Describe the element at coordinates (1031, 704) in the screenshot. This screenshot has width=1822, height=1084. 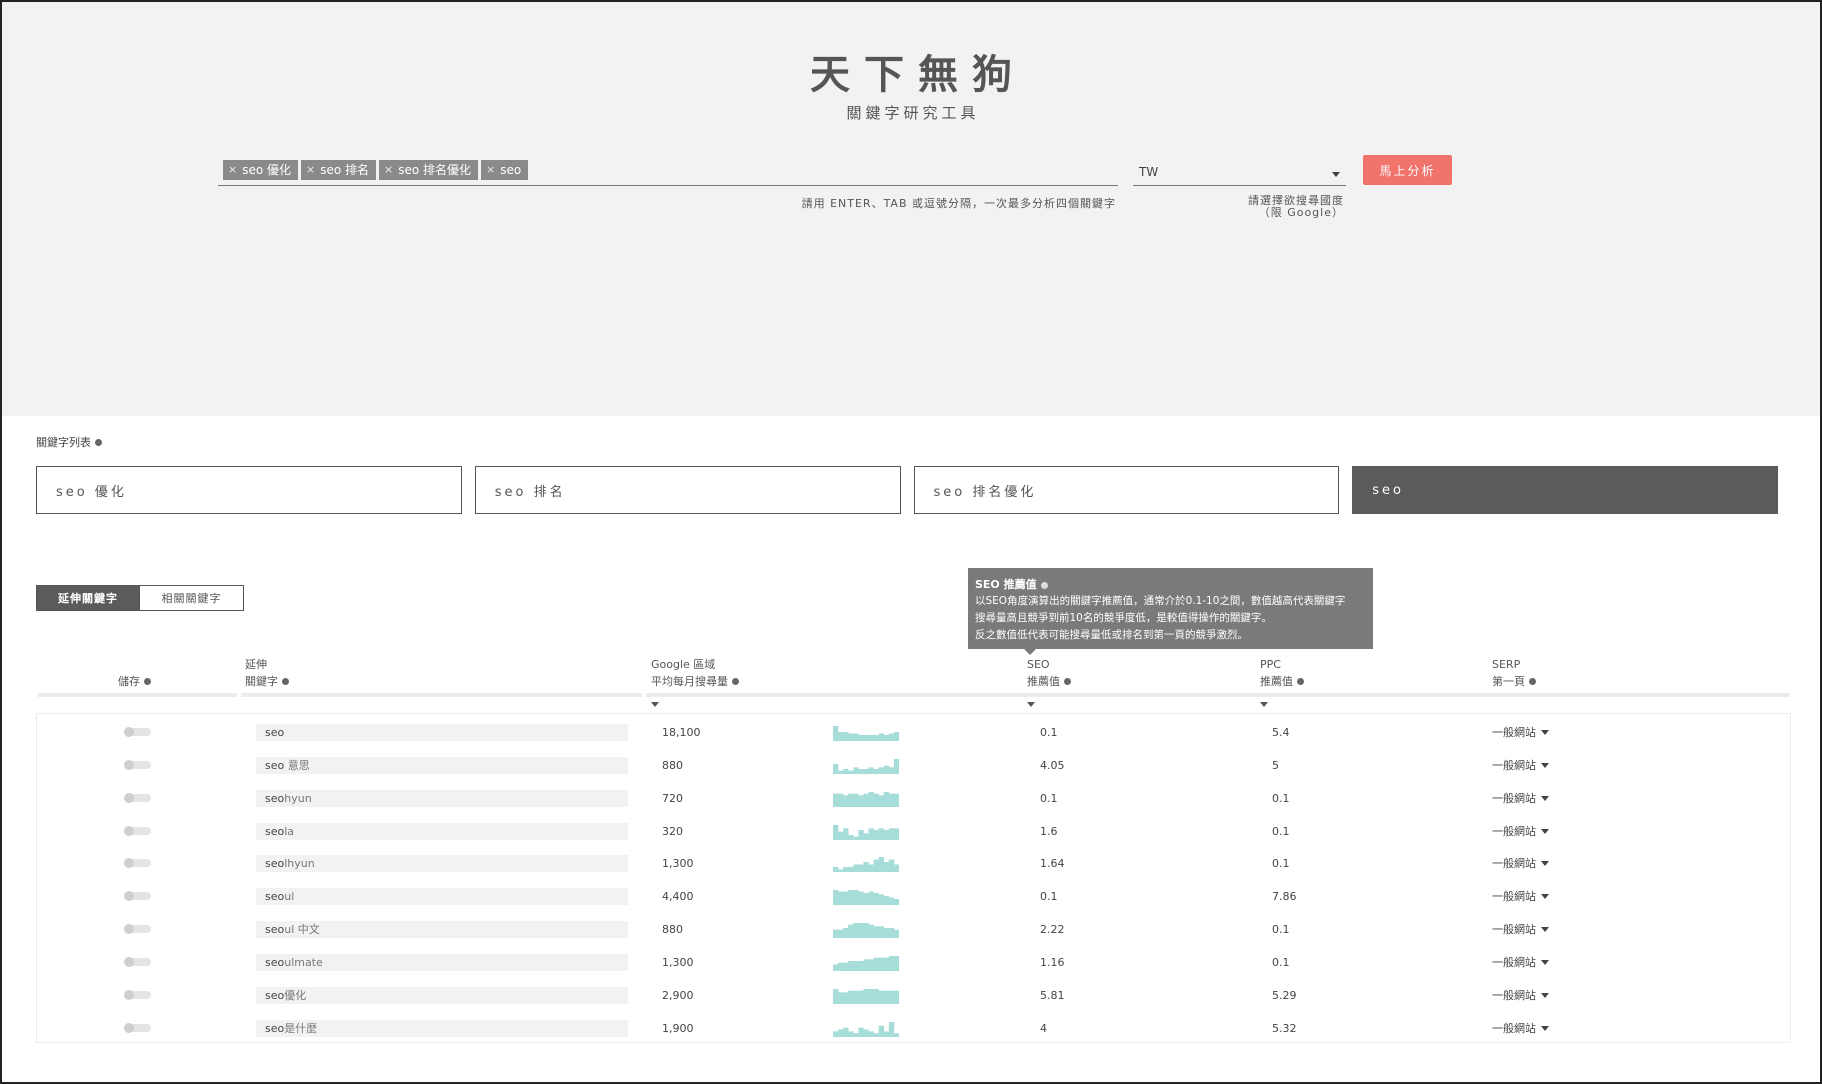
I see `sort-seo-icon` at that location.